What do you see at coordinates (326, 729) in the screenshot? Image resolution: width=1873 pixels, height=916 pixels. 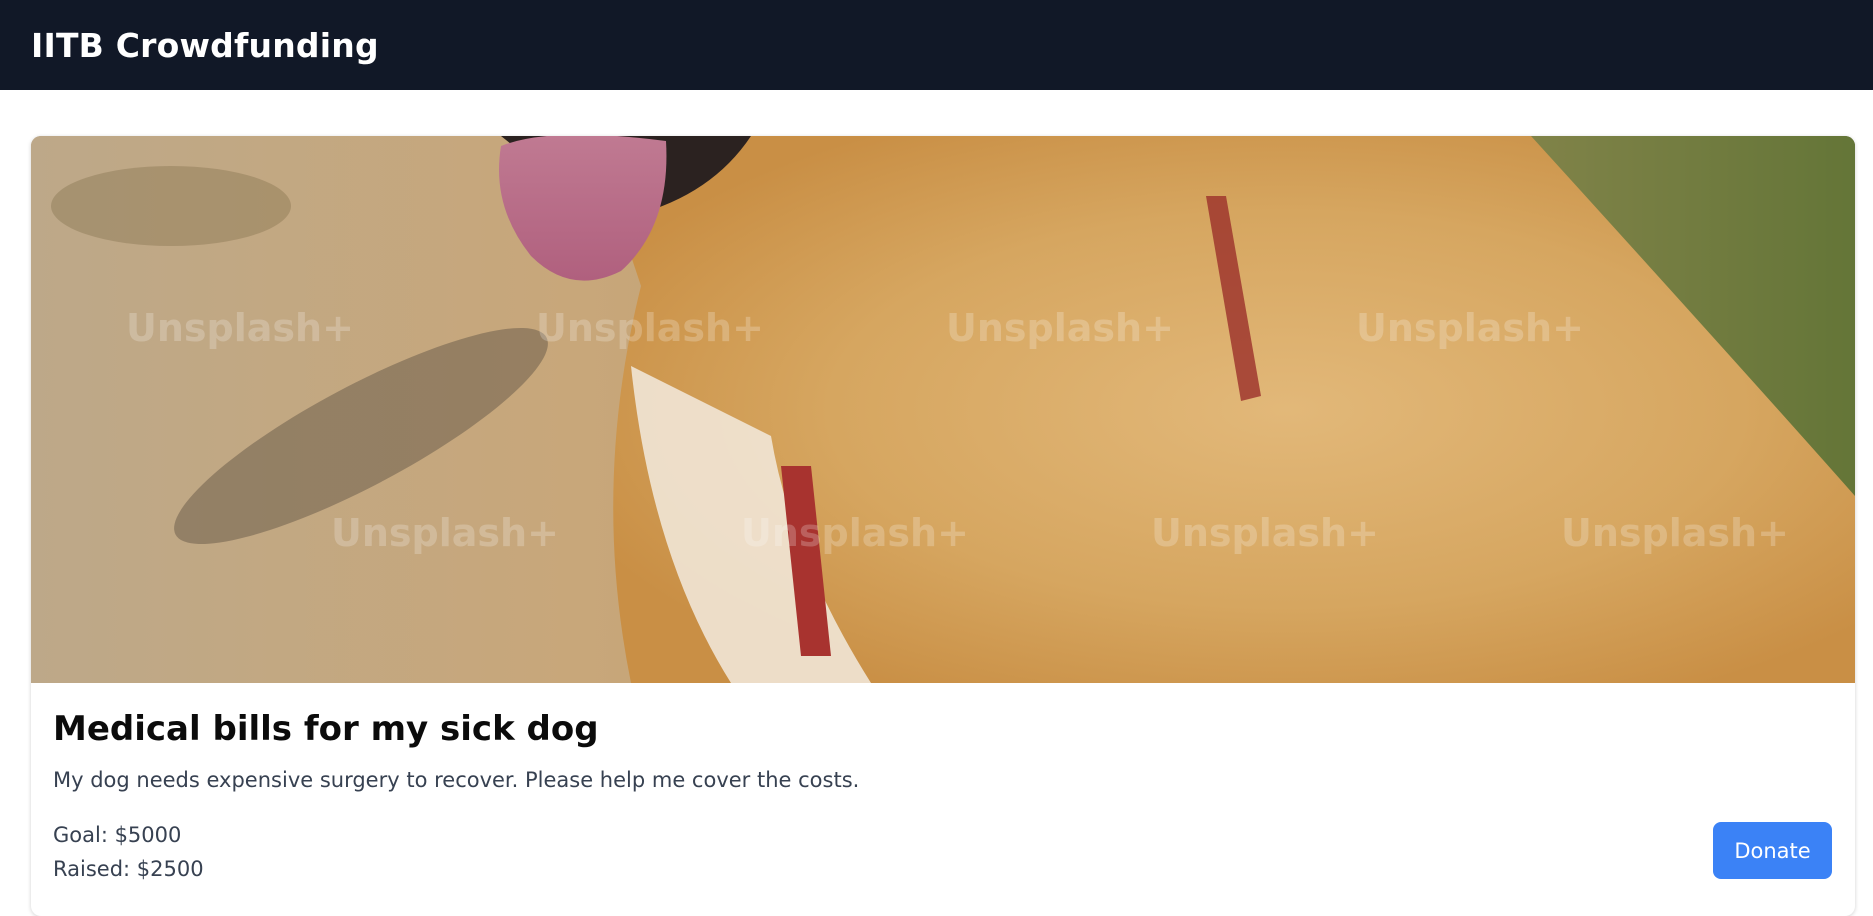 I see `campaign-title: Medical bills for my sick dog` at bounding box center [326, 729].